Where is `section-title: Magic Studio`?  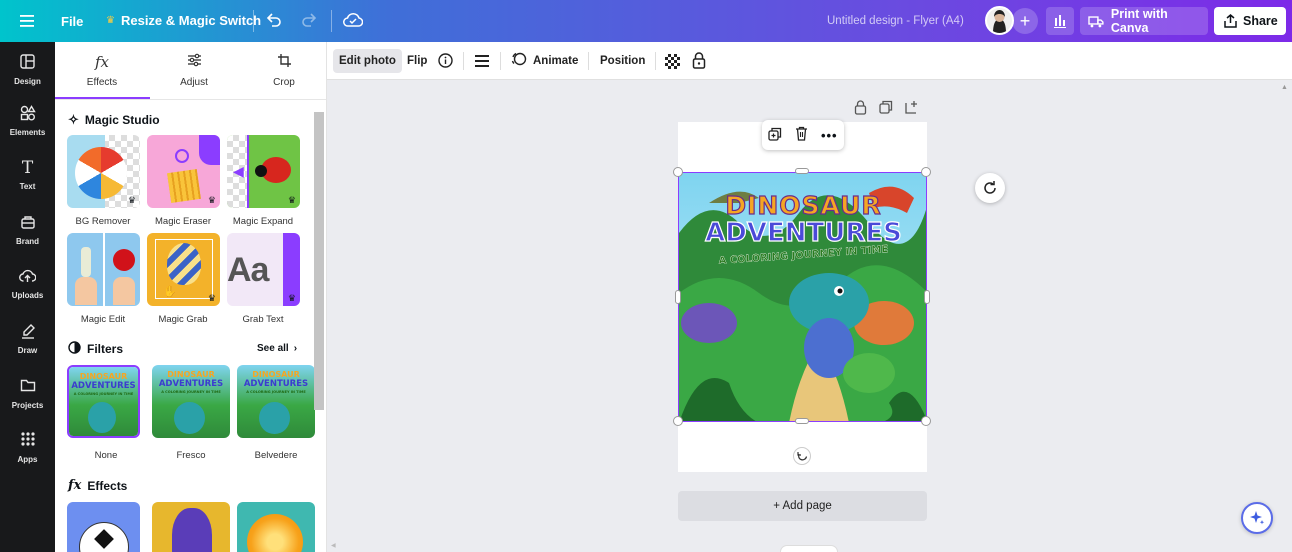 section-title: Magic Studio is located at coordinates (122, 120).